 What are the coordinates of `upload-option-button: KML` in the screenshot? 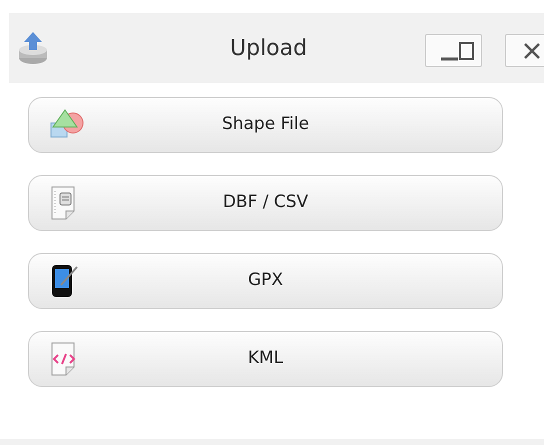 It's located at (265, 359).